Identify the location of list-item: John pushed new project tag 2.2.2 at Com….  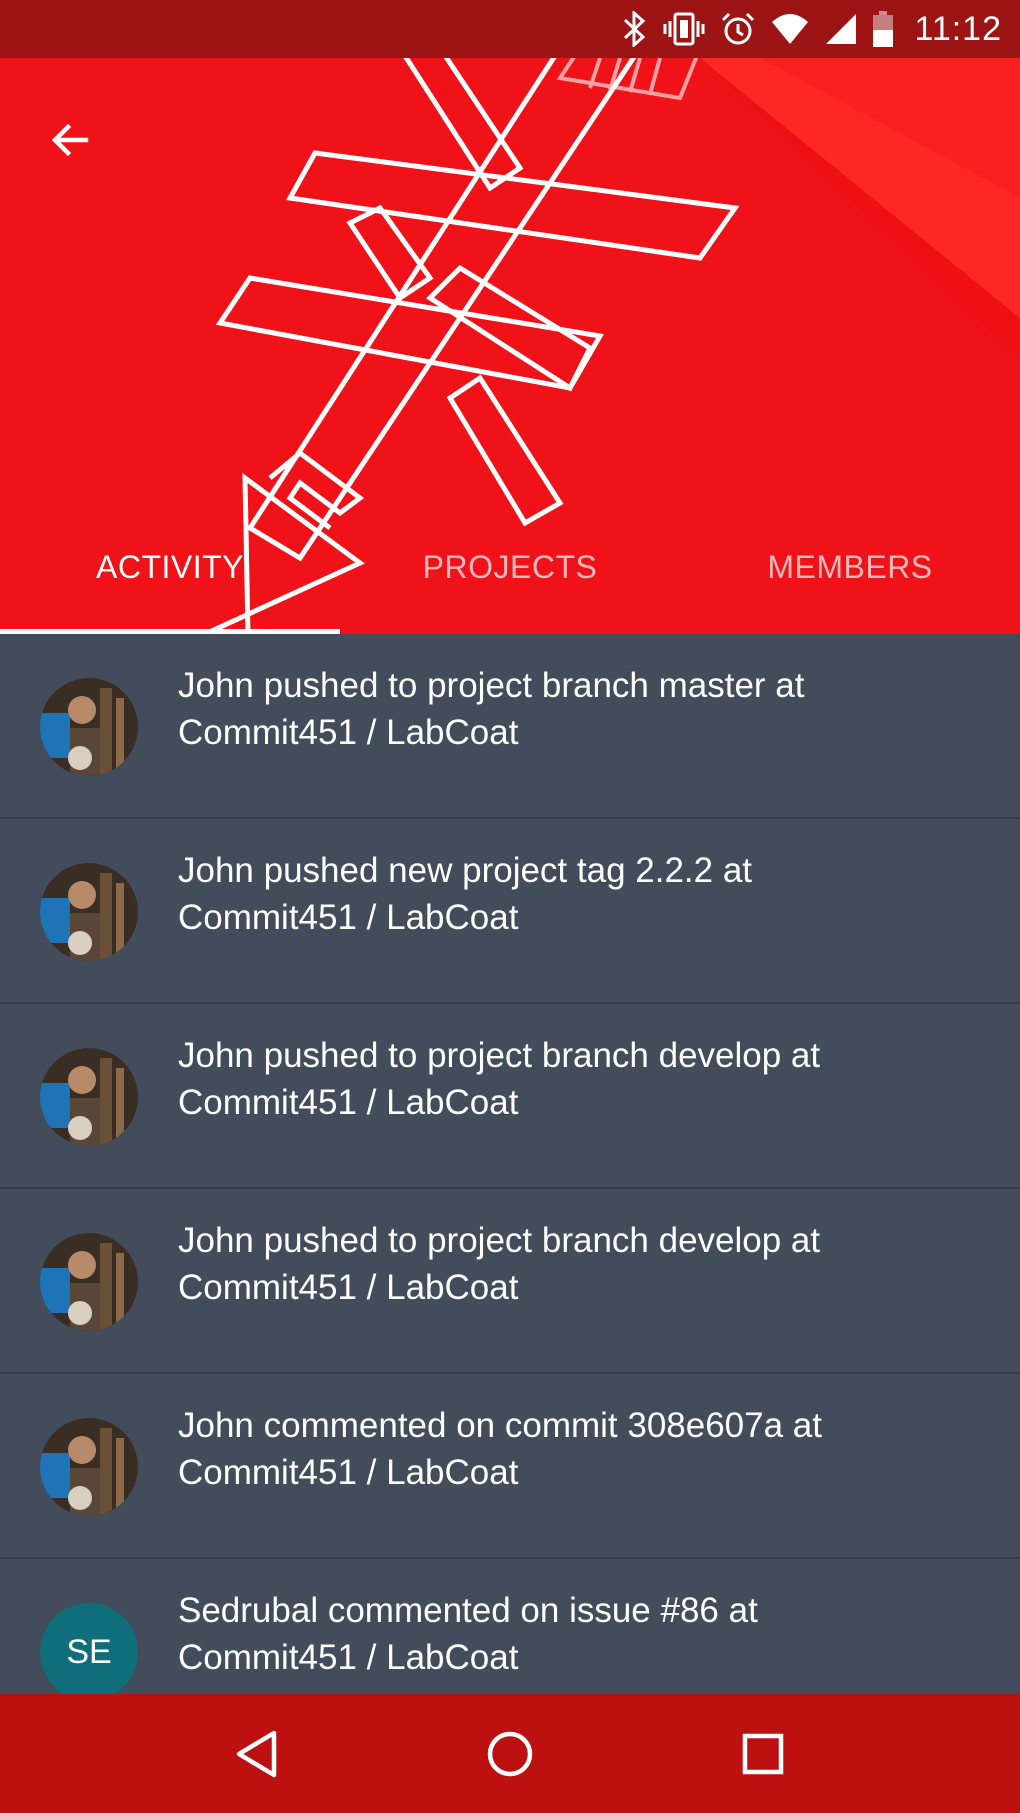
(510, 911).